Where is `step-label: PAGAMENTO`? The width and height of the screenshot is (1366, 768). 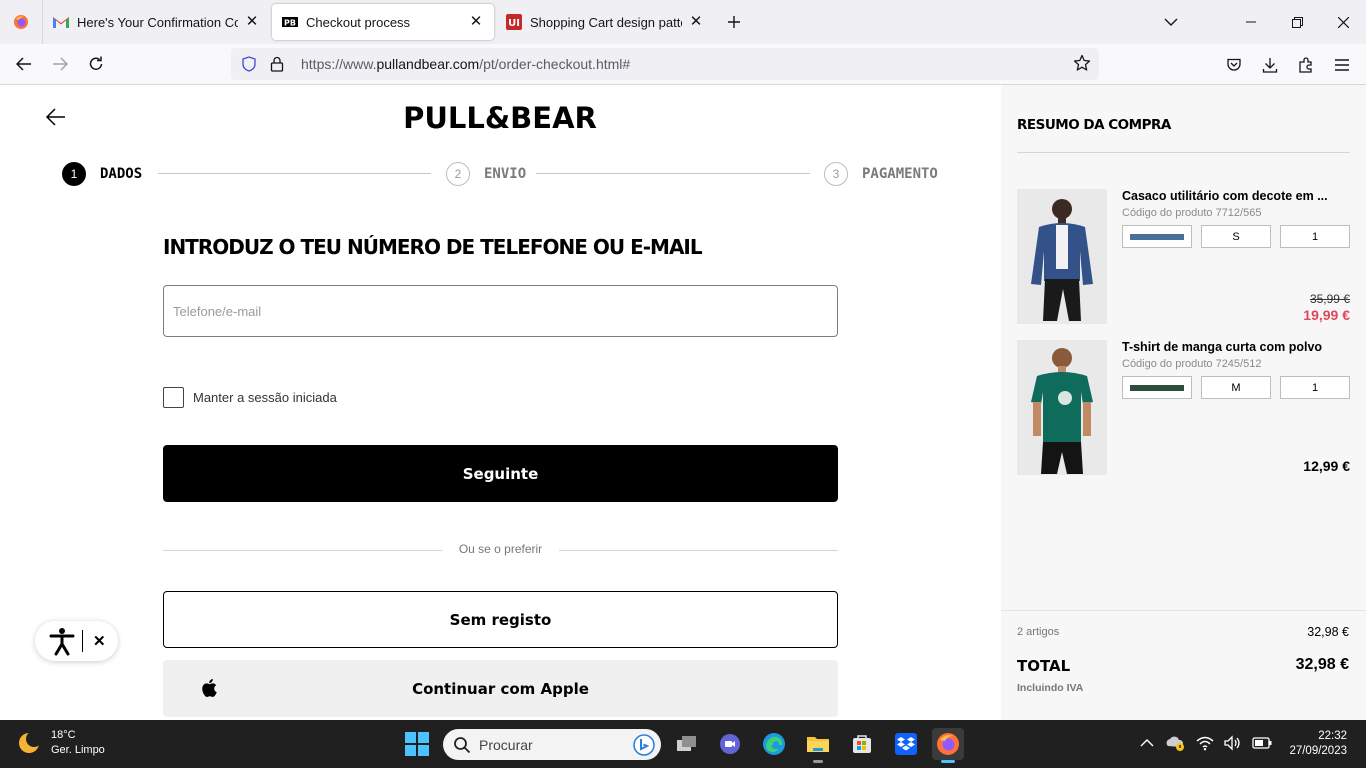 step-label: PAGAMENTO is located at coordinates (900, 174).